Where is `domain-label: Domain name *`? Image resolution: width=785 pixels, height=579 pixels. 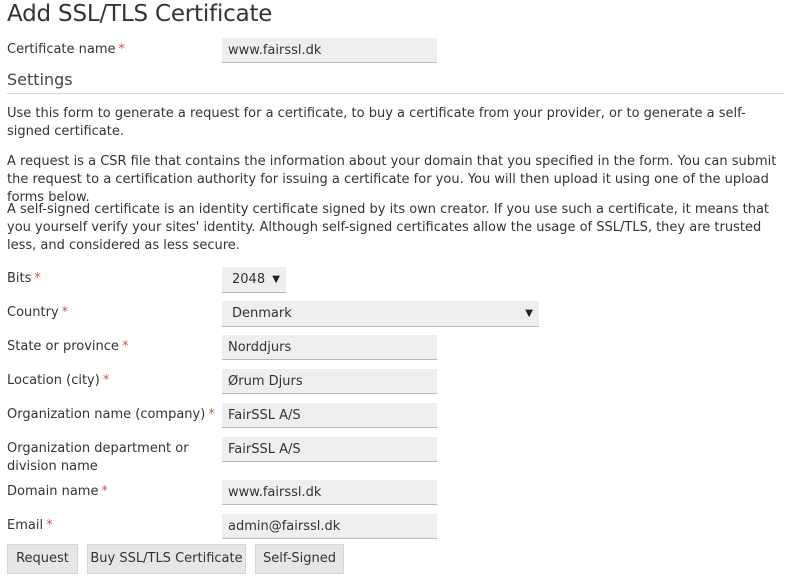 domain-label: Domain name * is located at coordinates (109, 492).